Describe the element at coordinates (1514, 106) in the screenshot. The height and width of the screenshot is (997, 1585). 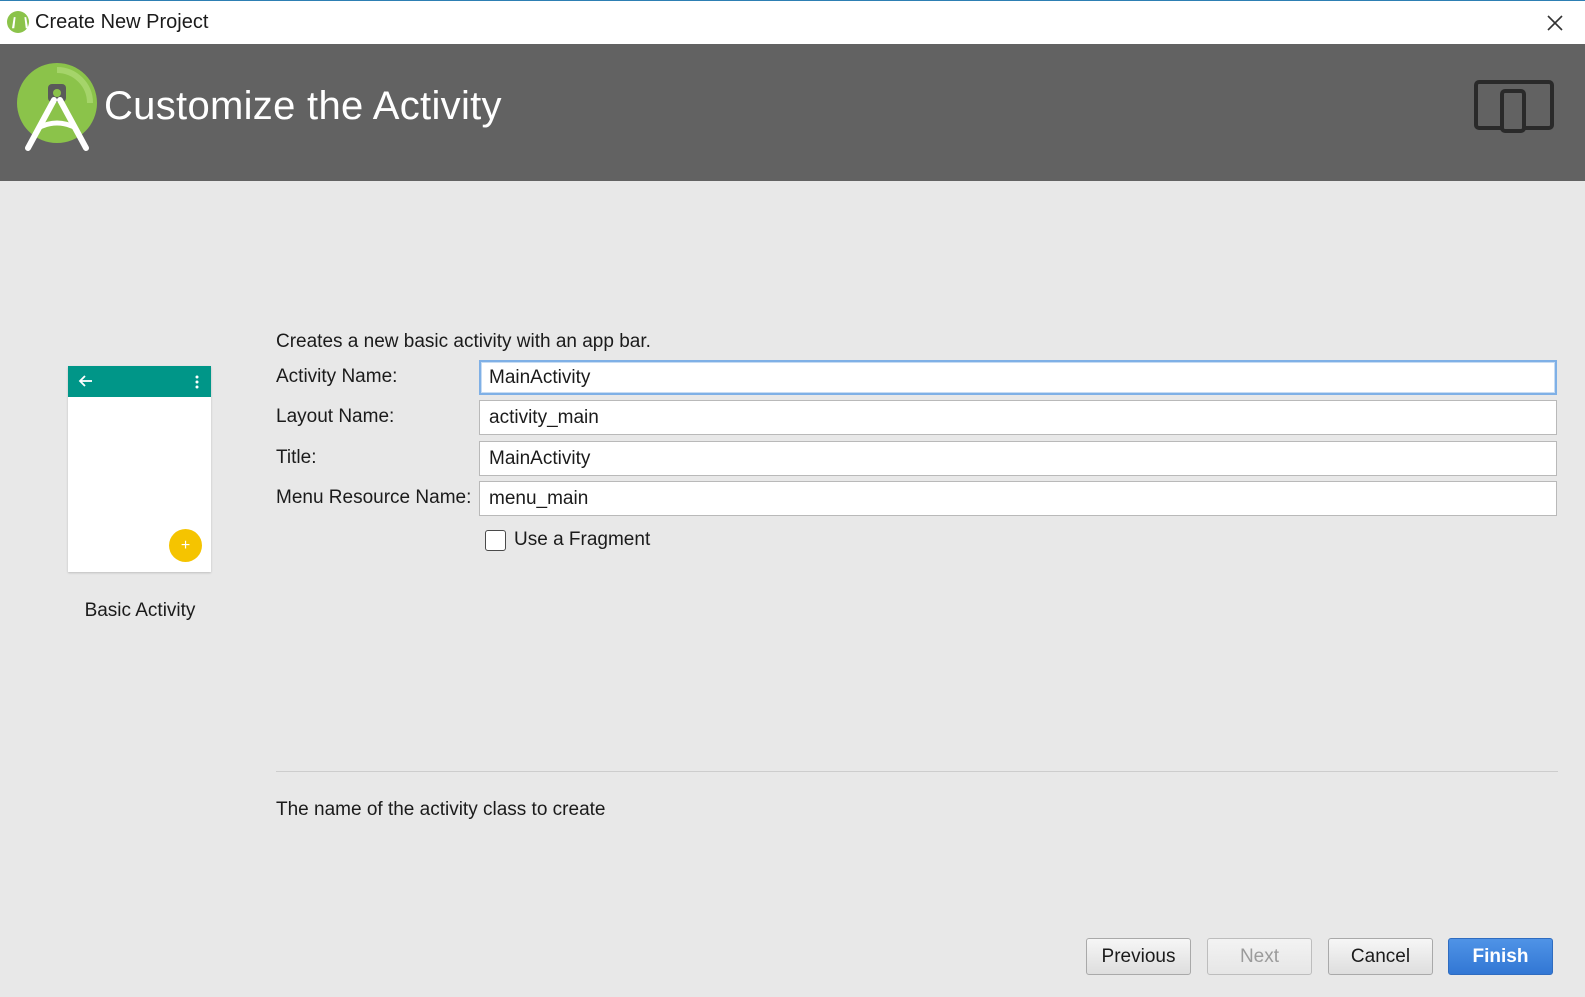
I see `tablet-phone-icon` at that location.